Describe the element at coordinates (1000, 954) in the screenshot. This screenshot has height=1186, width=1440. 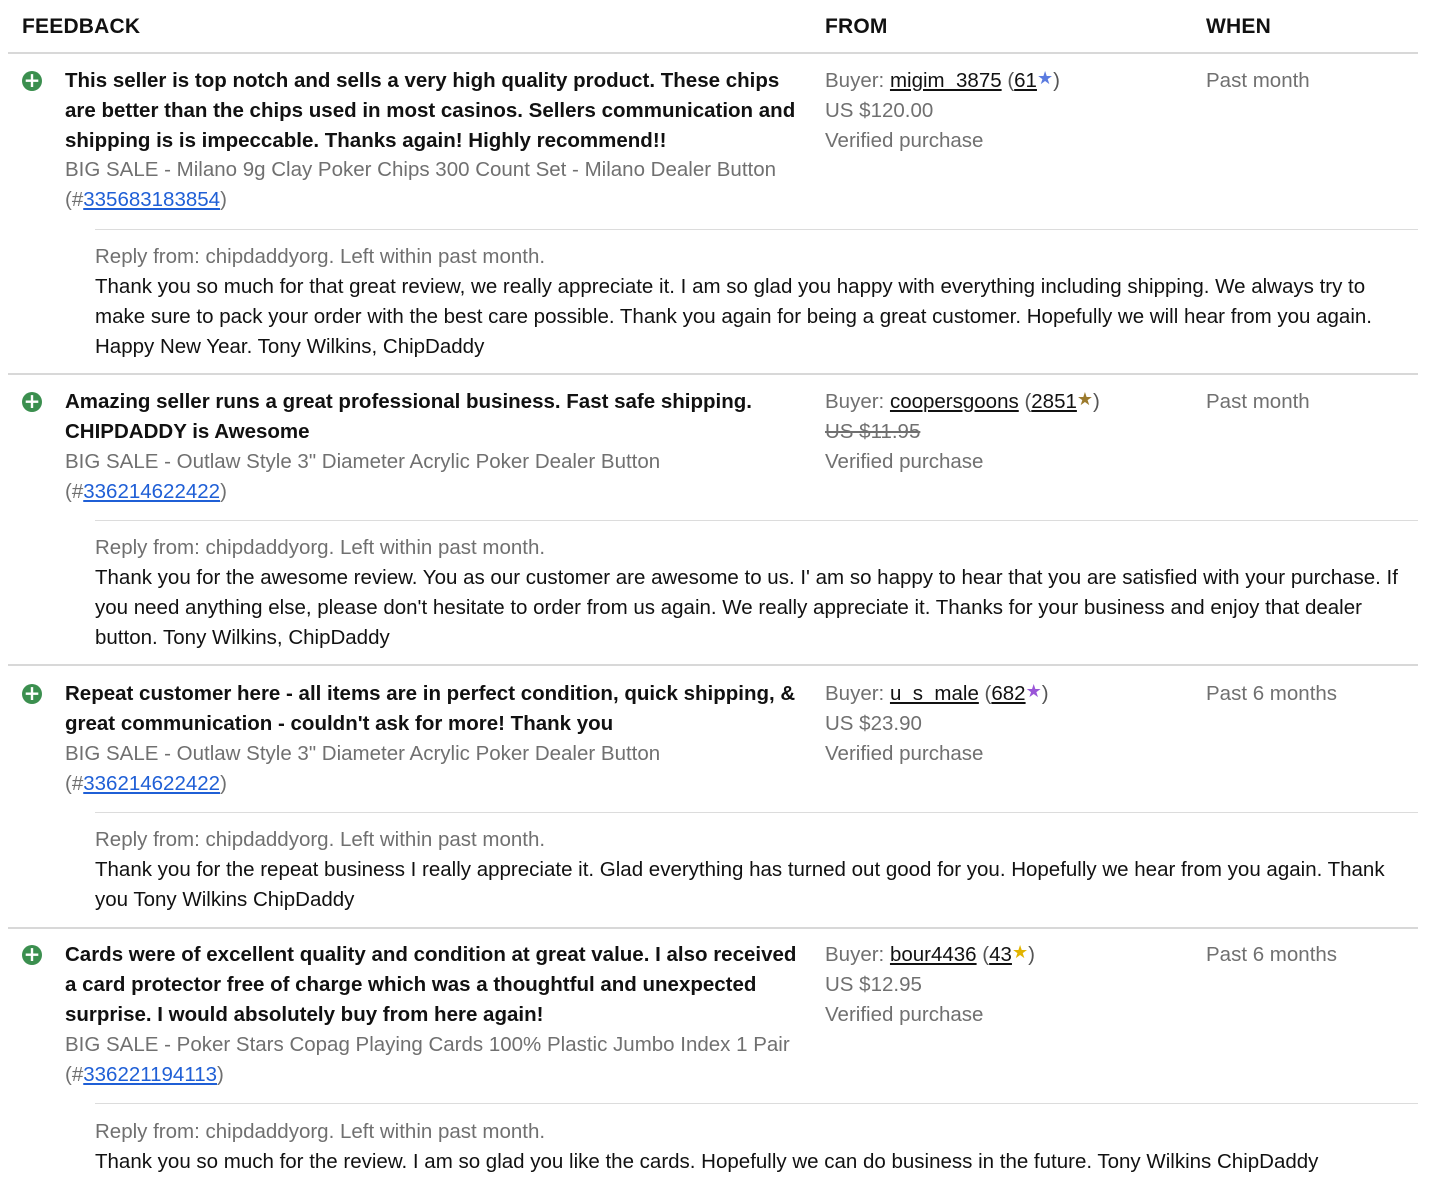
I see `buyer-score-link: 43` at that location.